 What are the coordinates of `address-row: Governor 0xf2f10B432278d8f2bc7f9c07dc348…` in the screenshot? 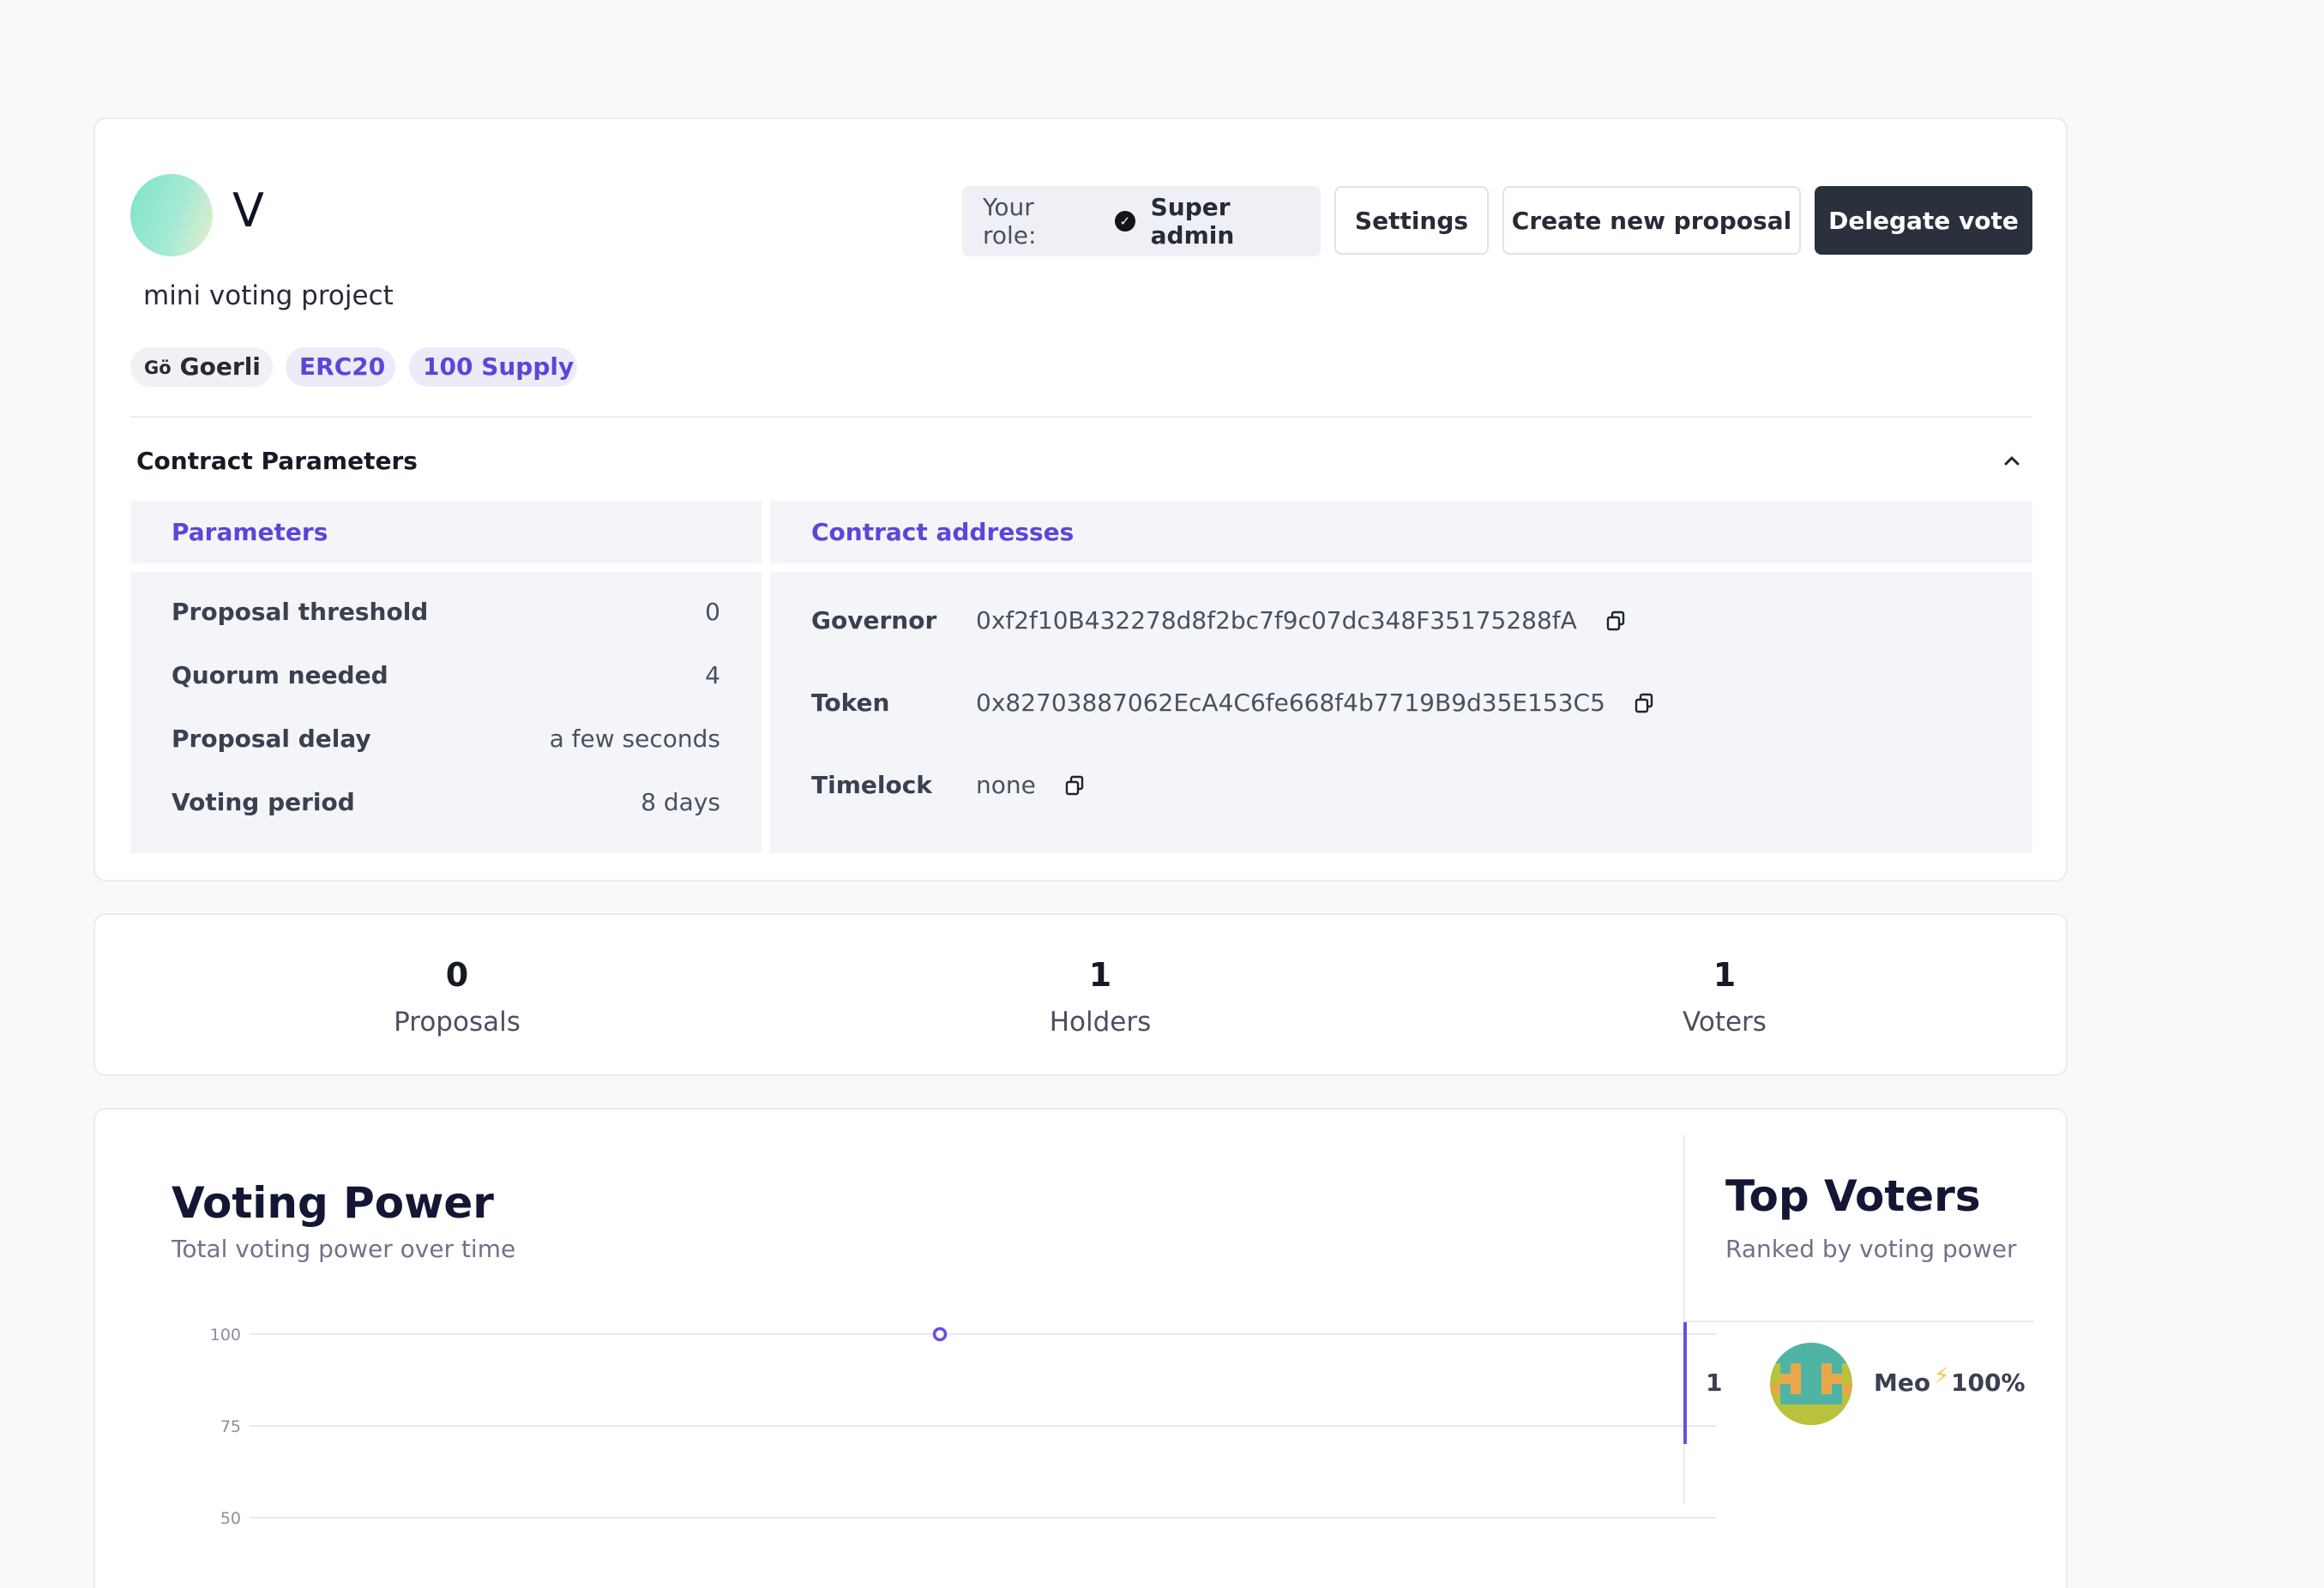 It's located at (1219, 621).